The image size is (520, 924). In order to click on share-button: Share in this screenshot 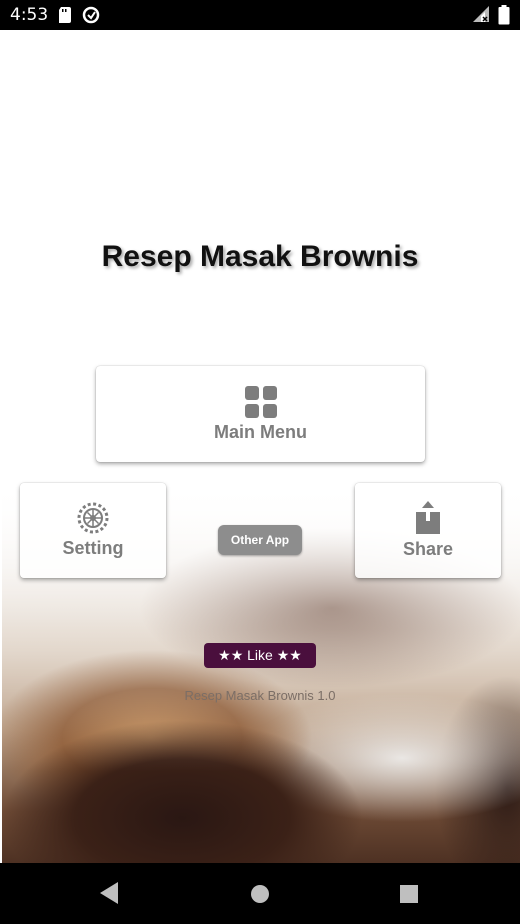, I will do `click(428, 530)`.